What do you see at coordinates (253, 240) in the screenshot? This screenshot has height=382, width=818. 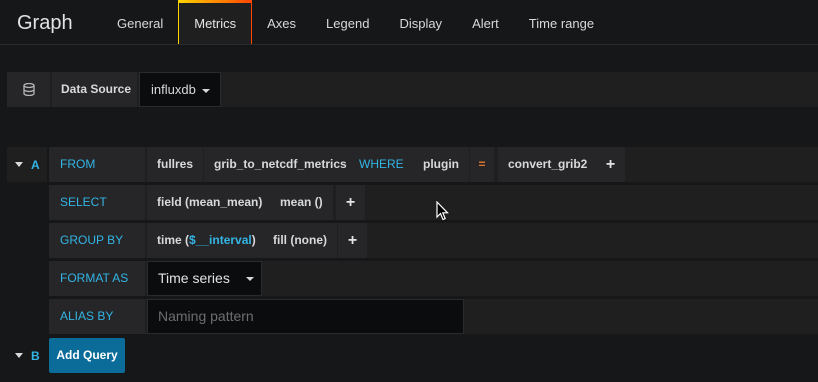 I see `time-suffix: )` at bounding box center [253, 240].